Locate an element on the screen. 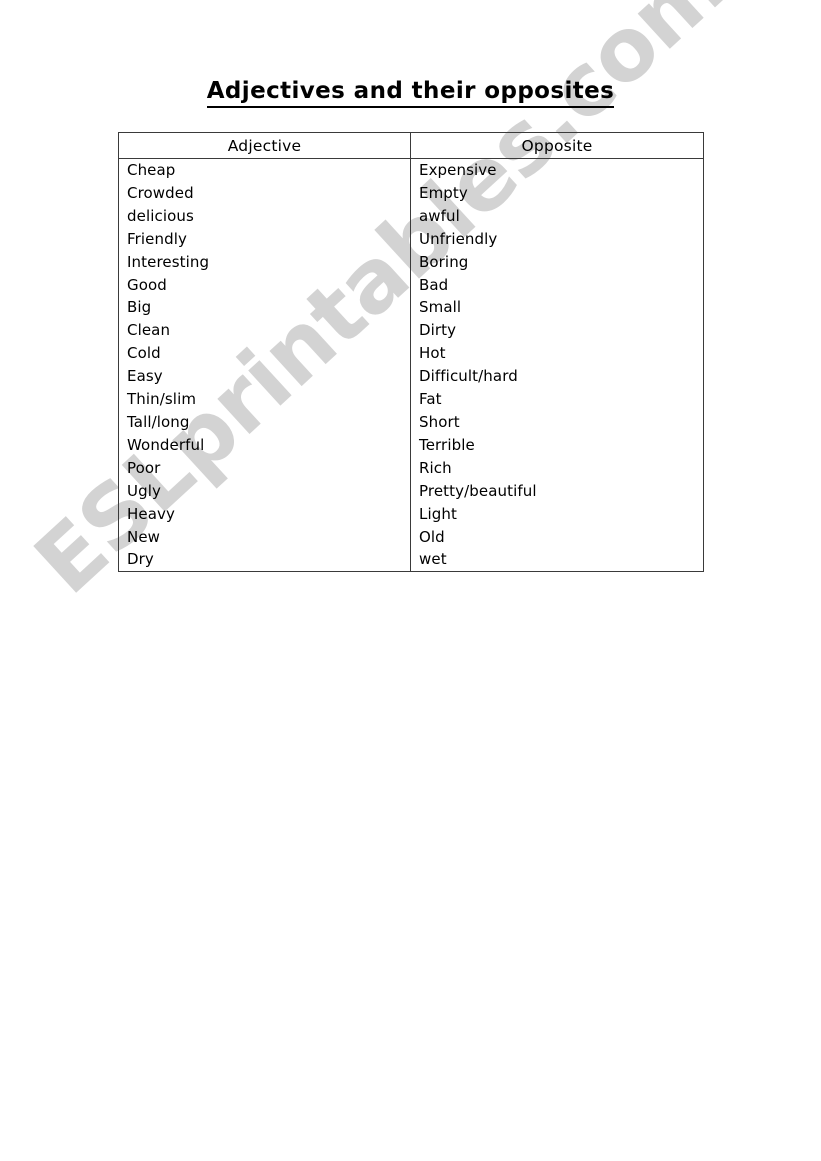 Image resolution: width=821 pixels, height=1161 pixels. cell-adjective: Ugly is located at coordinates (264, 491).